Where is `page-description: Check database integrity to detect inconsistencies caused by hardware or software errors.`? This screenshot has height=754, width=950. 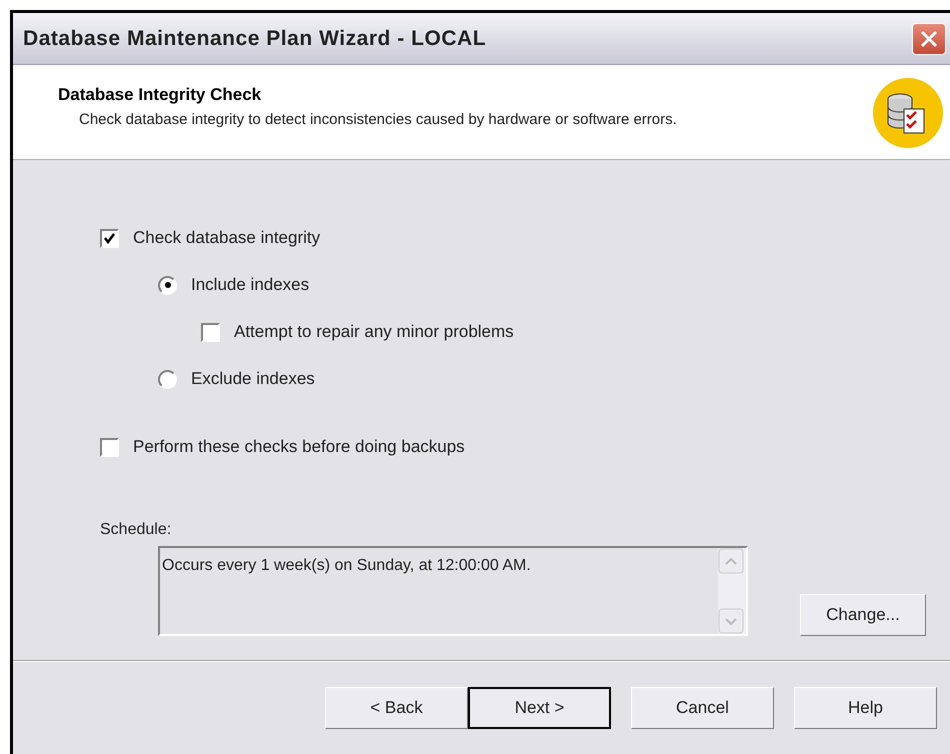
page-description: Check database integrity to detect inconsistencies caused by hardware or software errors. is located at coordinates (378, 120).